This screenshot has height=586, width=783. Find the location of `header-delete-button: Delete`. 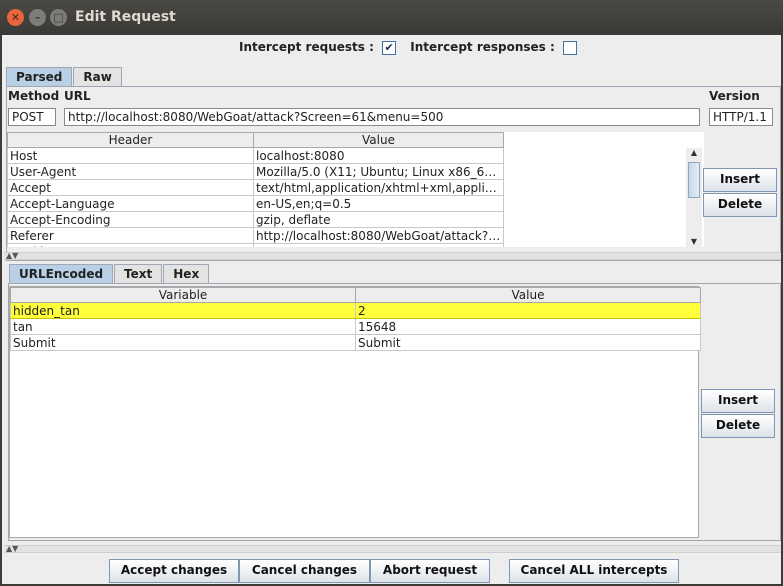

header-delete-button: Delete is located at coordinates (740, 205).